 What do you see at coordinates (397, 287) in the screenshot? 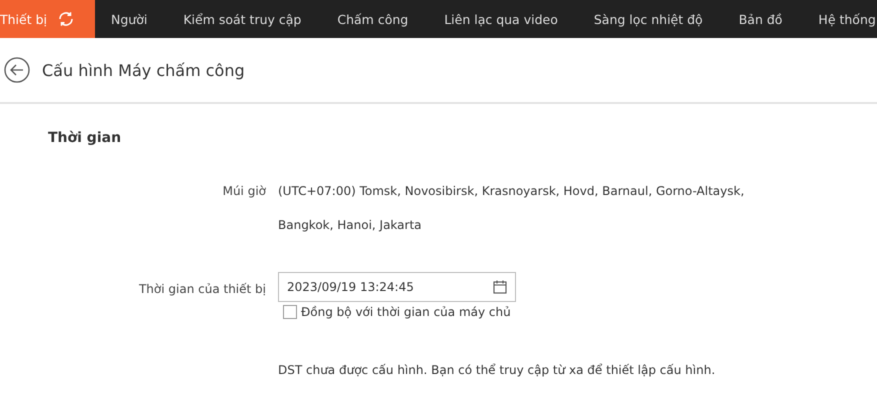
I see `date-time-field: 2023/09/19 13:24:45` at bounding box center [397, 287].